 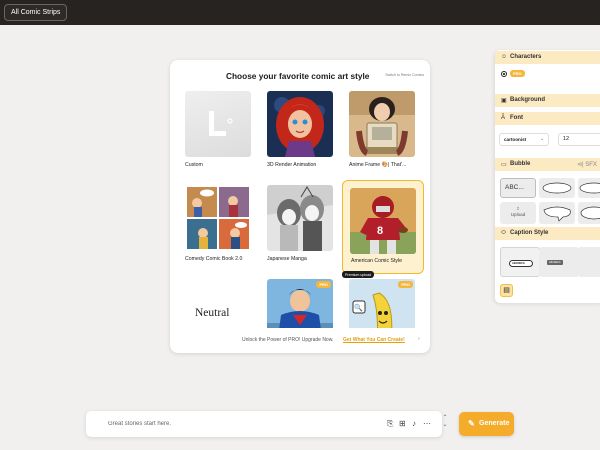 I want to click on magnify-icon: 🔍, so click(x=358, y=308).